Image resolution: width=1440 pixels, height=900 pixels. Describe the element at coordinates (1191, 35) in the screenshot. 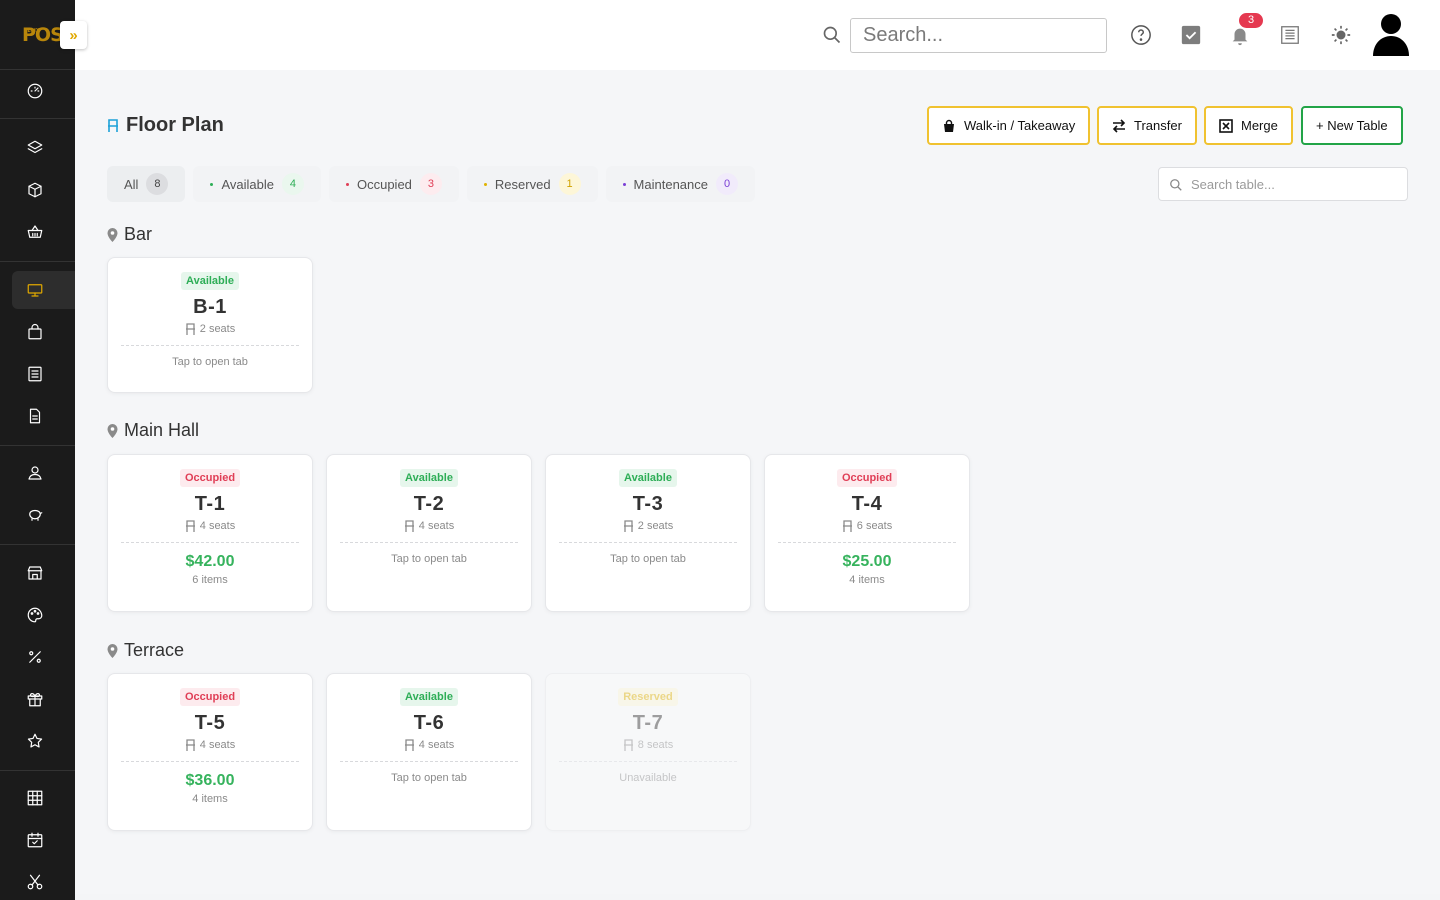

I see `tasks-button` at that location.